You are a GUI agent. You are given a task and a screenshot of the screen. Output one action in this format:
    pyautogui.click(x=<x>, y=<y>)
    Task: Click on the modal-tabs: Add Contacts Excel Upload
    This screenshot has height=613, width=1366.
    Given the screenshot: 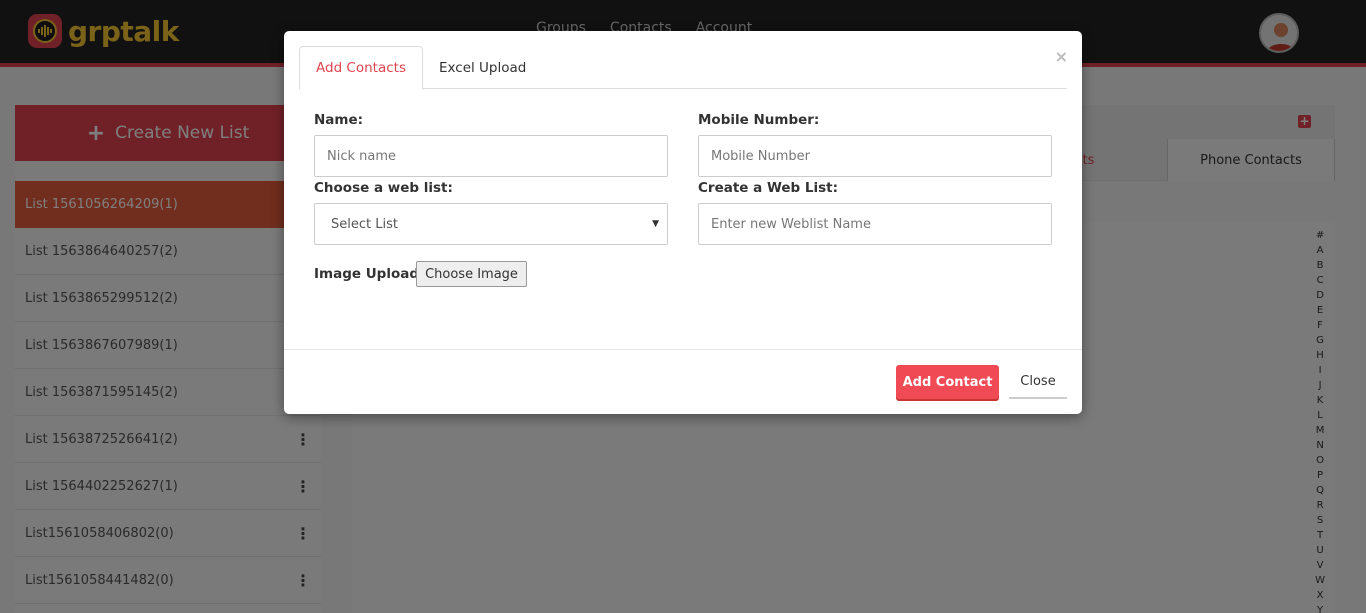 What is the action you would take?
    pyautogui.click(x=683, y=68)
    